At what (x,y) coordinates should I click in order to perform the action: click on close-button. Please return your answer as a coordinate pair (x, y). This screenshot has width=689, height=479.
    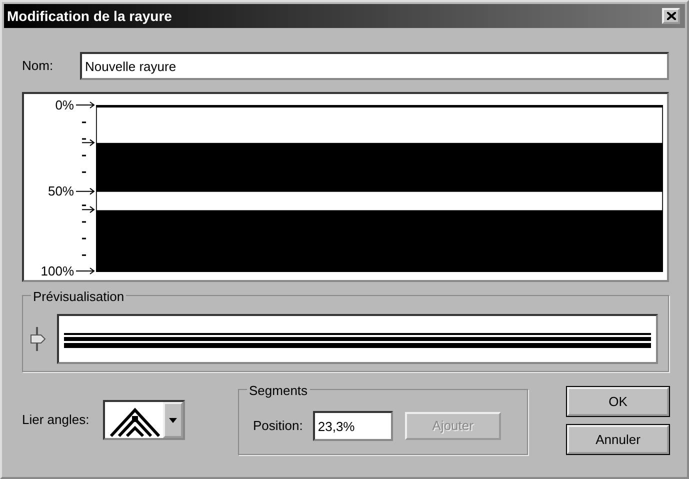
    Looking at the image, I should click on (671, 16).